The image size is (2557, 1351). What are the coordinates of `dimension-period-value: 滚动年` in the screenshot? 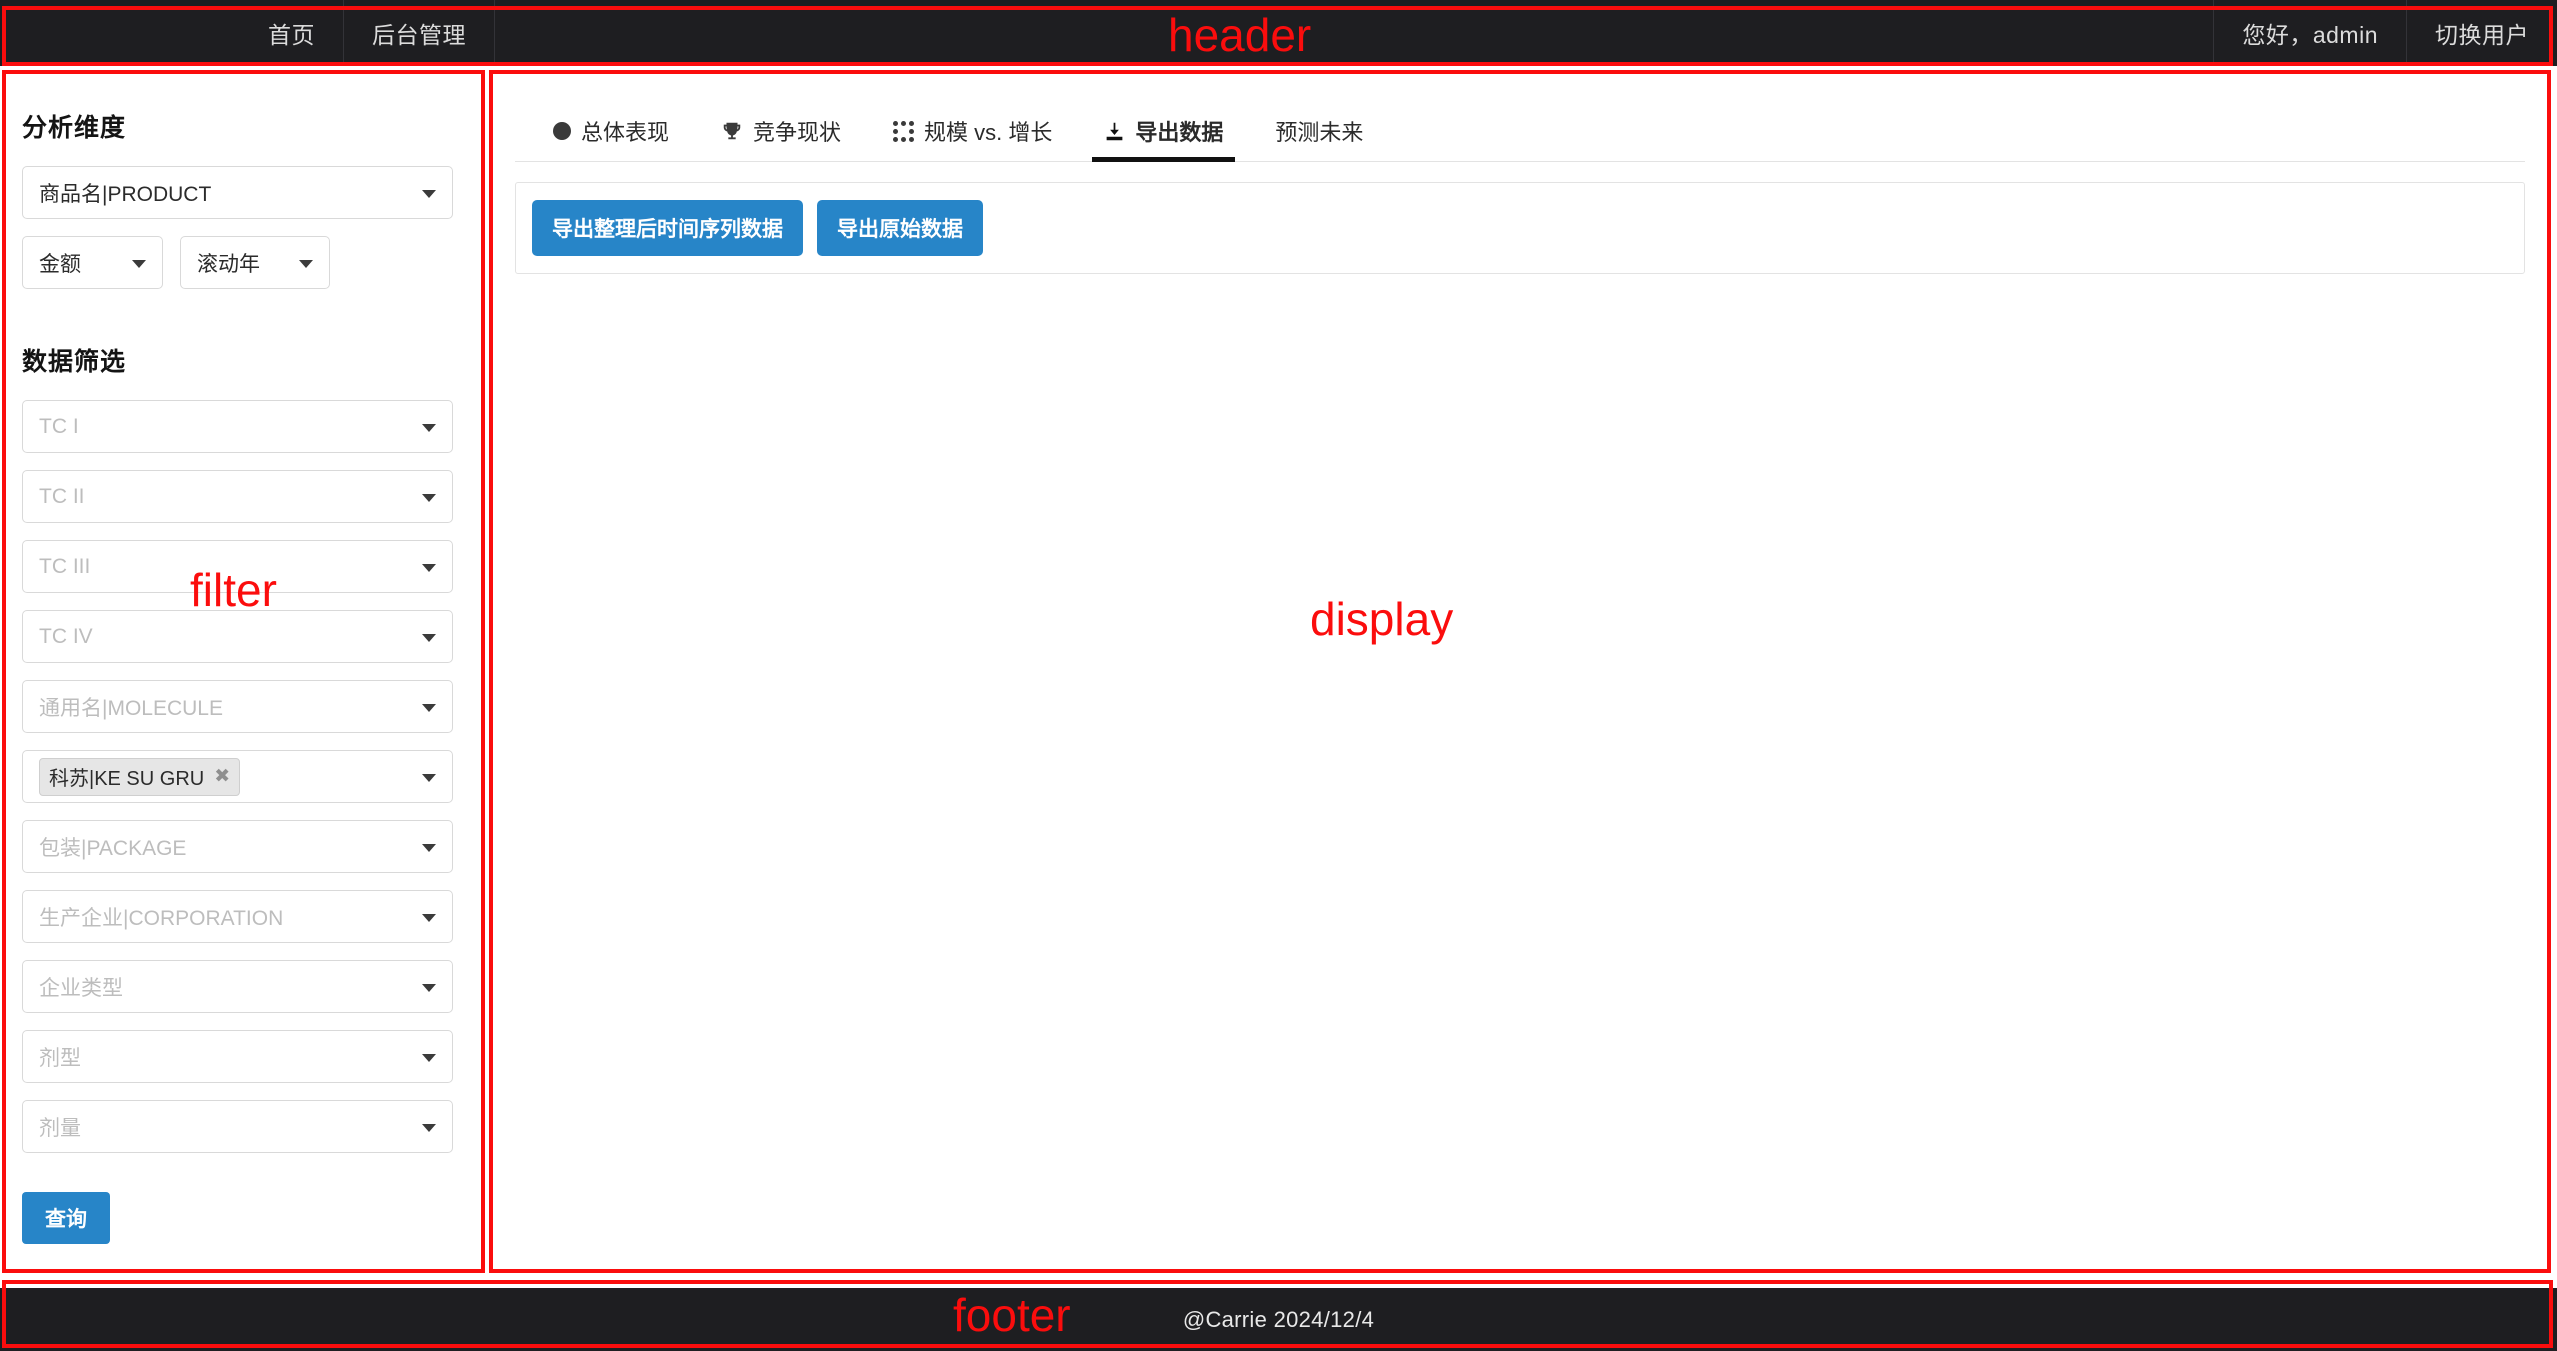 It's located at (228, 264).